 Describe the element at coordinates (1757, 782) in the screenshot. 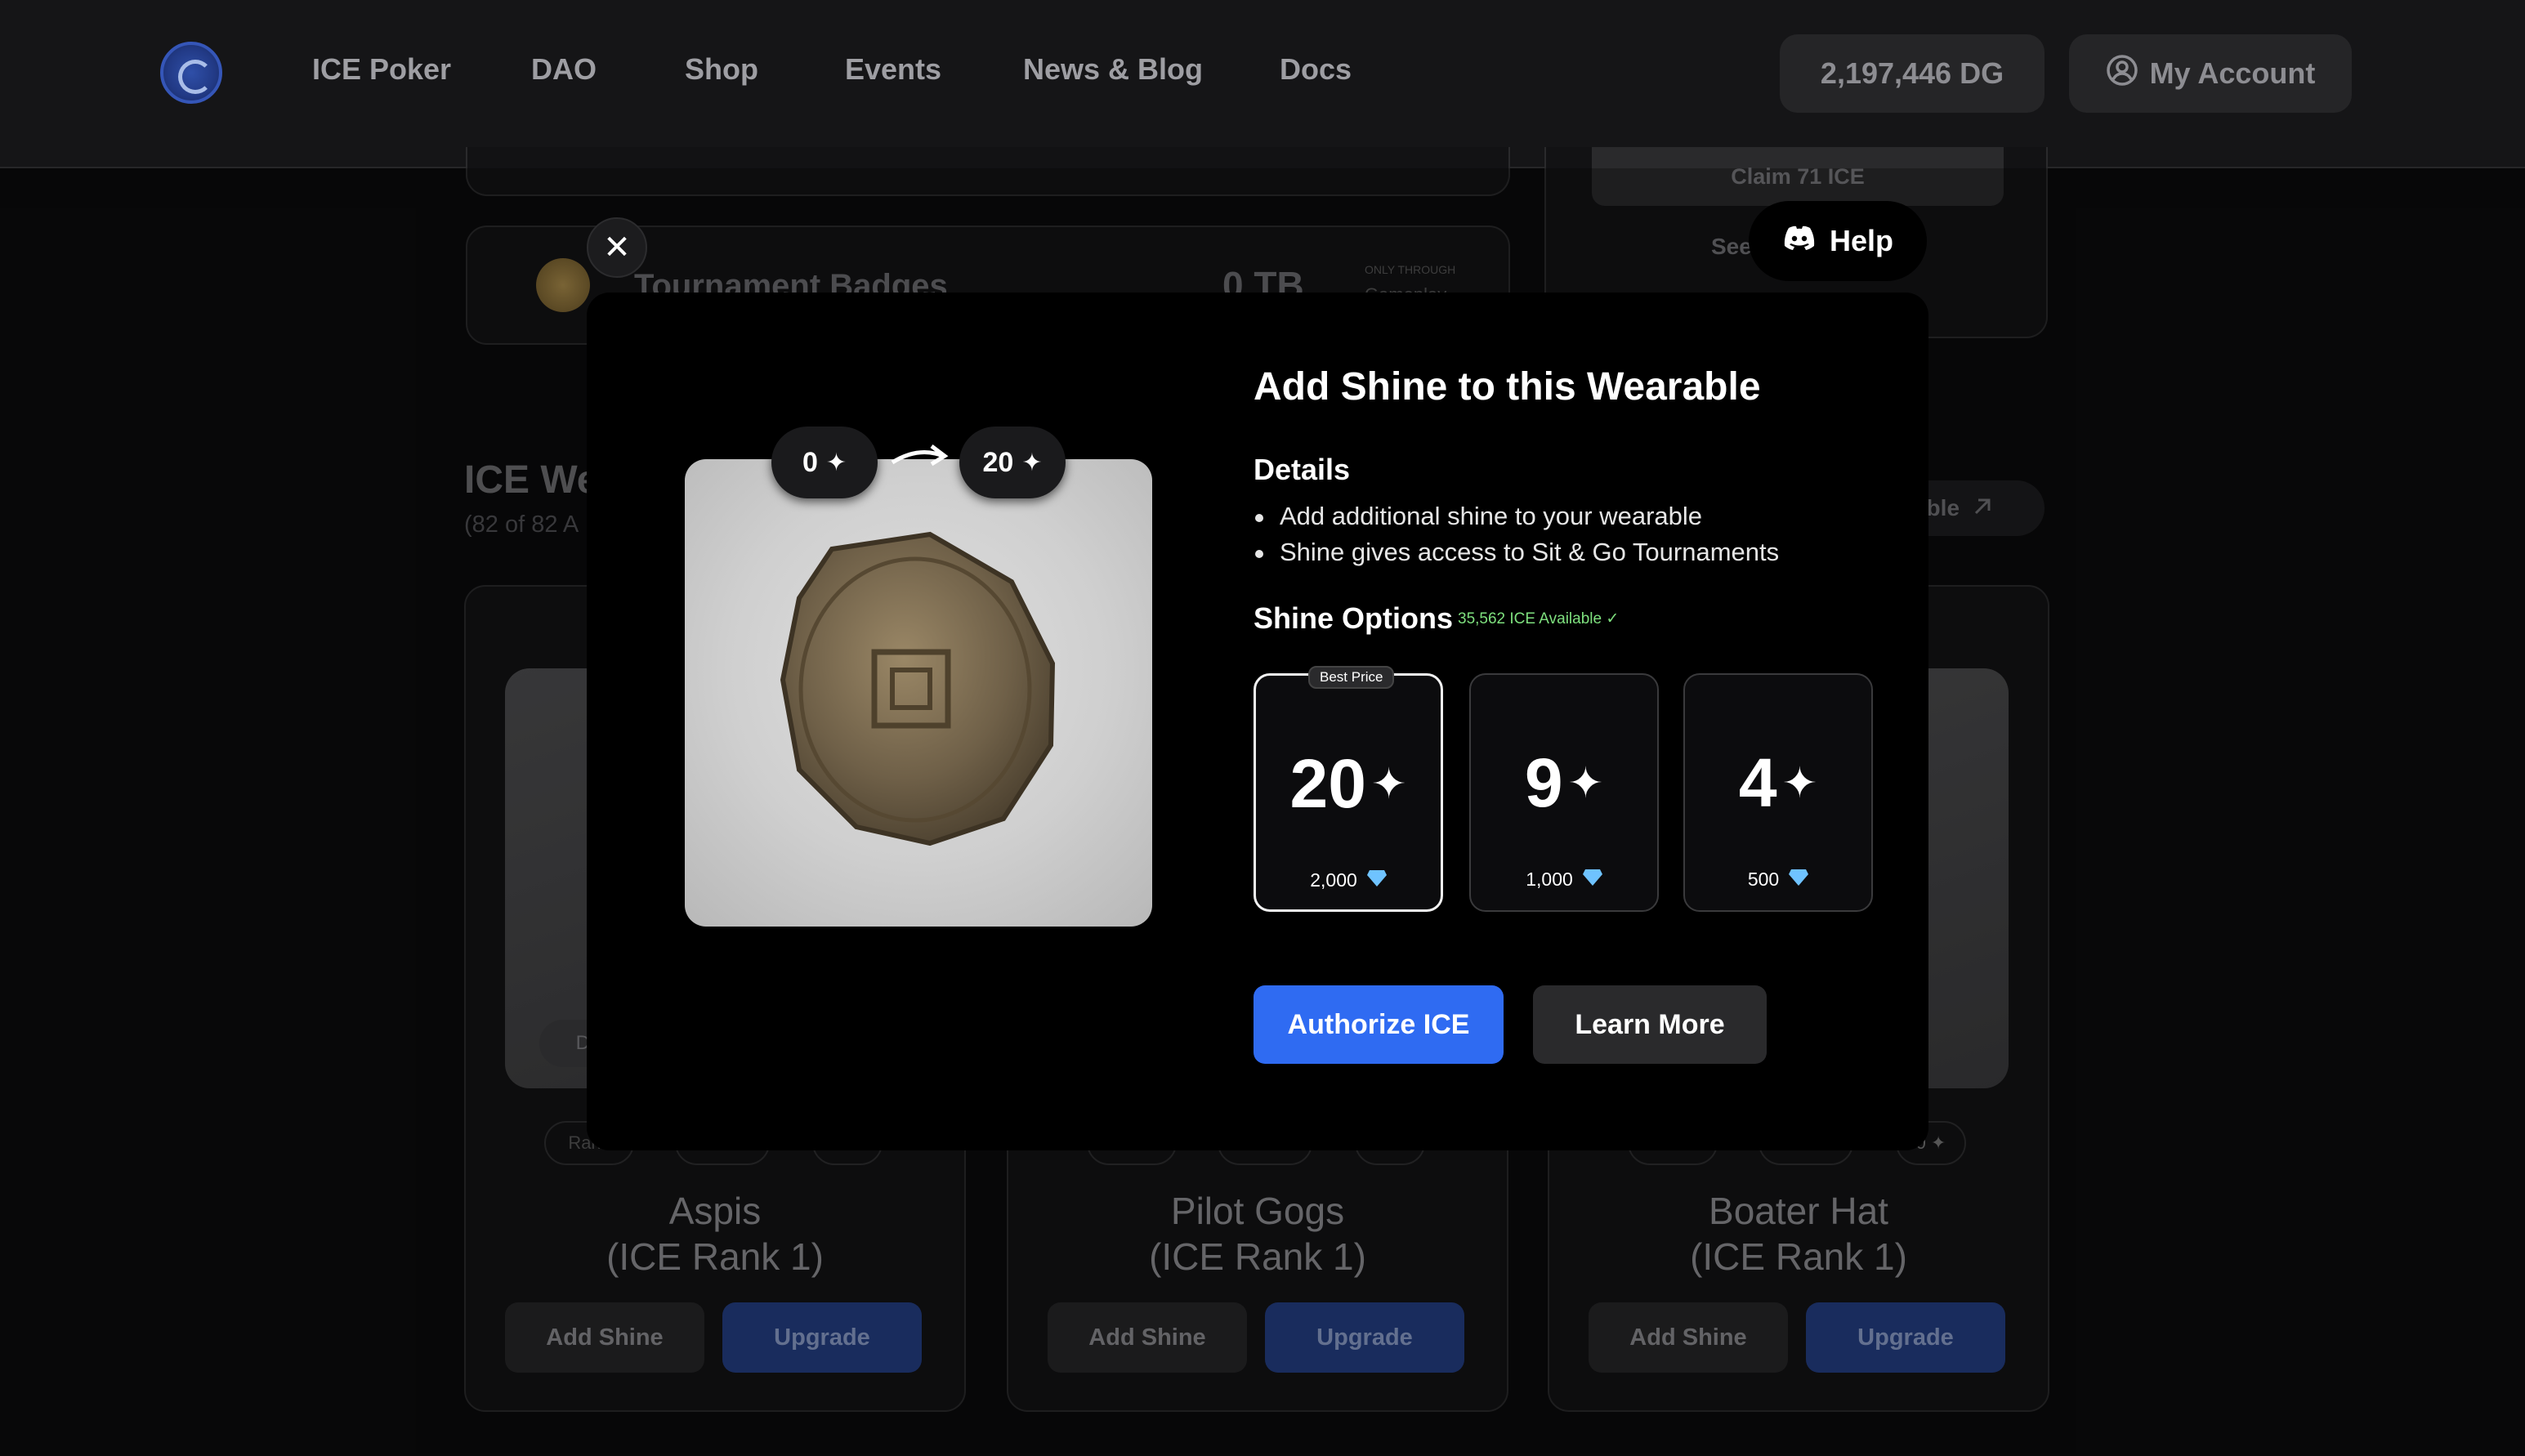

I see `shine-amount-value: 4` at that location.